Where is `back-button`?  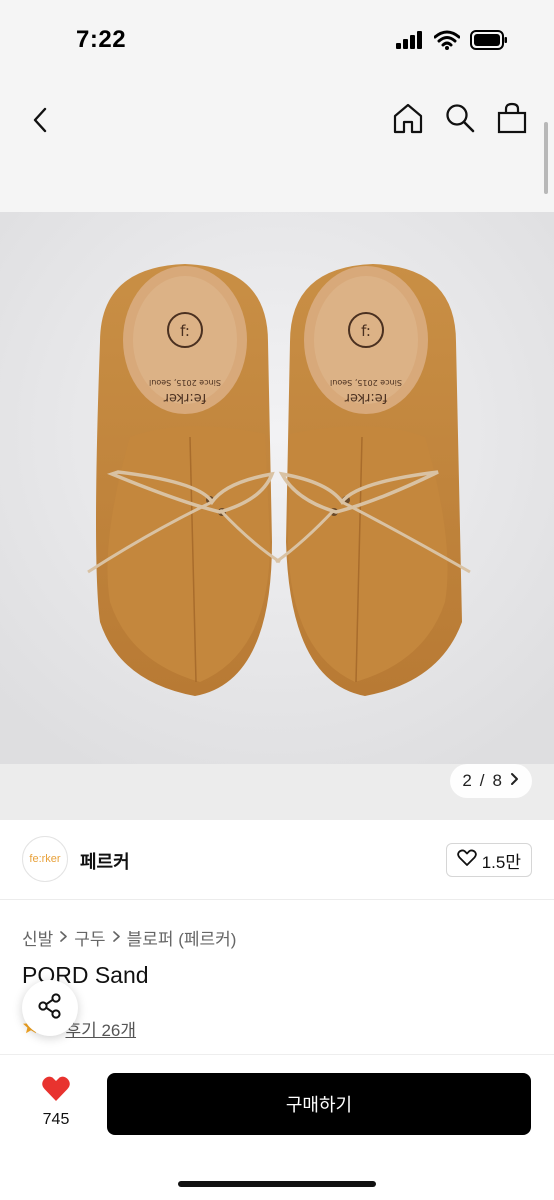 back-button is located at coordinates (40, 122).